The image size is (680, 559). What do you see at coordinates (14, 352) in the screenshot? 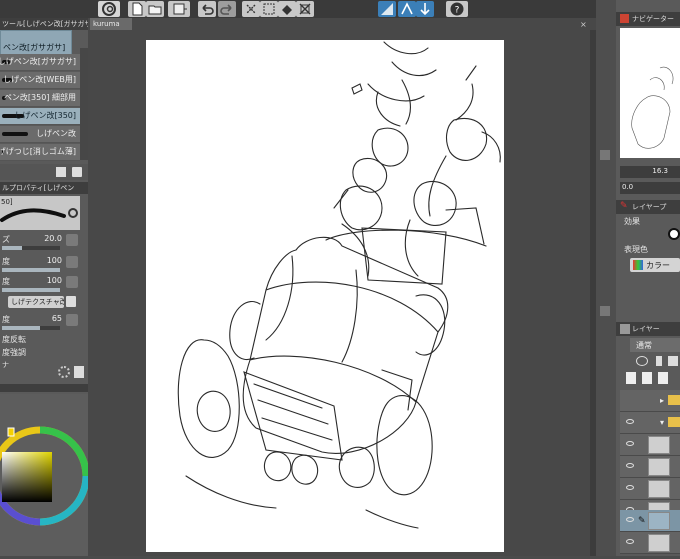
I see `emphasize-density-checkbox: 度強調` at bounding box center [14, 352].